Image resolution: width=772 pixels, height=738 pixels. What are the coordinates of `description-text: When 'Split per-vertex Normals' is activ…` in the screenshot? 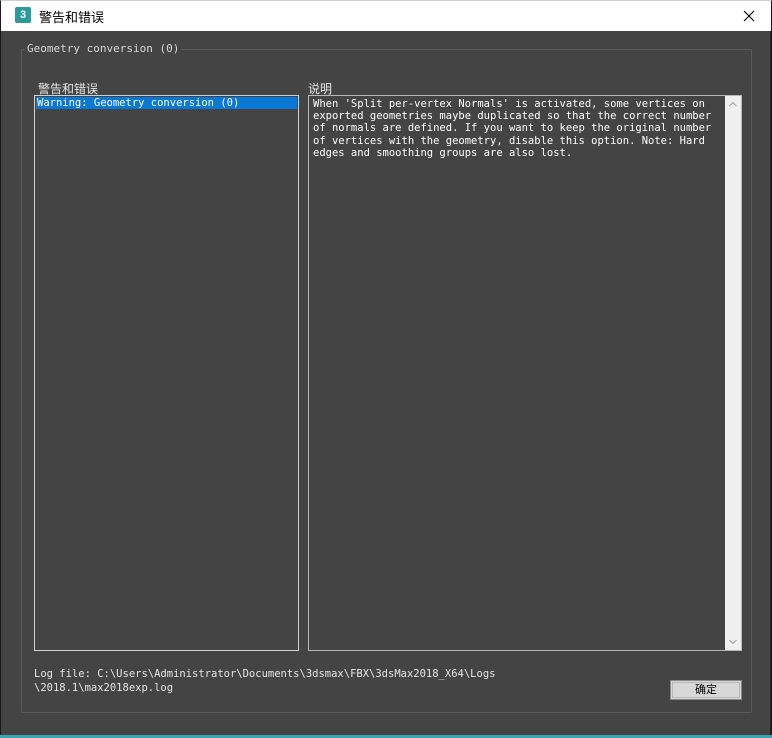 It's located at (515, 128).